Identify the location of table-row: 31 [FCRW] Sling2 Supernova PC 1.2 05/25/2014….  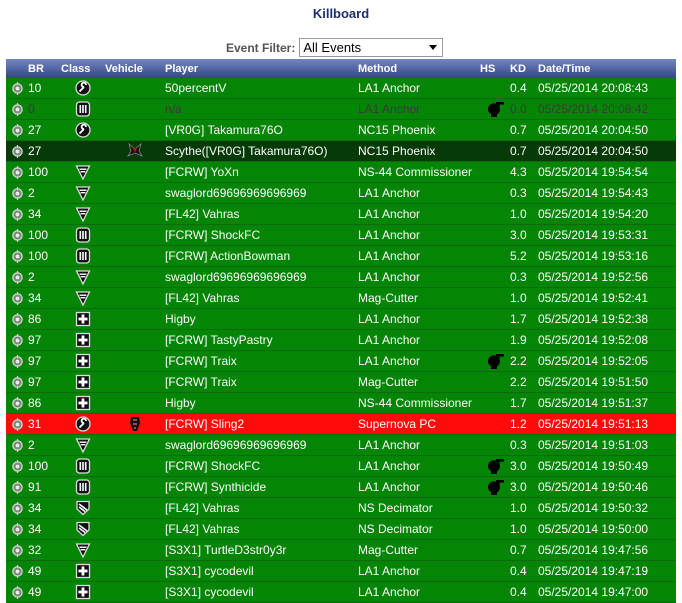
(341, 424).